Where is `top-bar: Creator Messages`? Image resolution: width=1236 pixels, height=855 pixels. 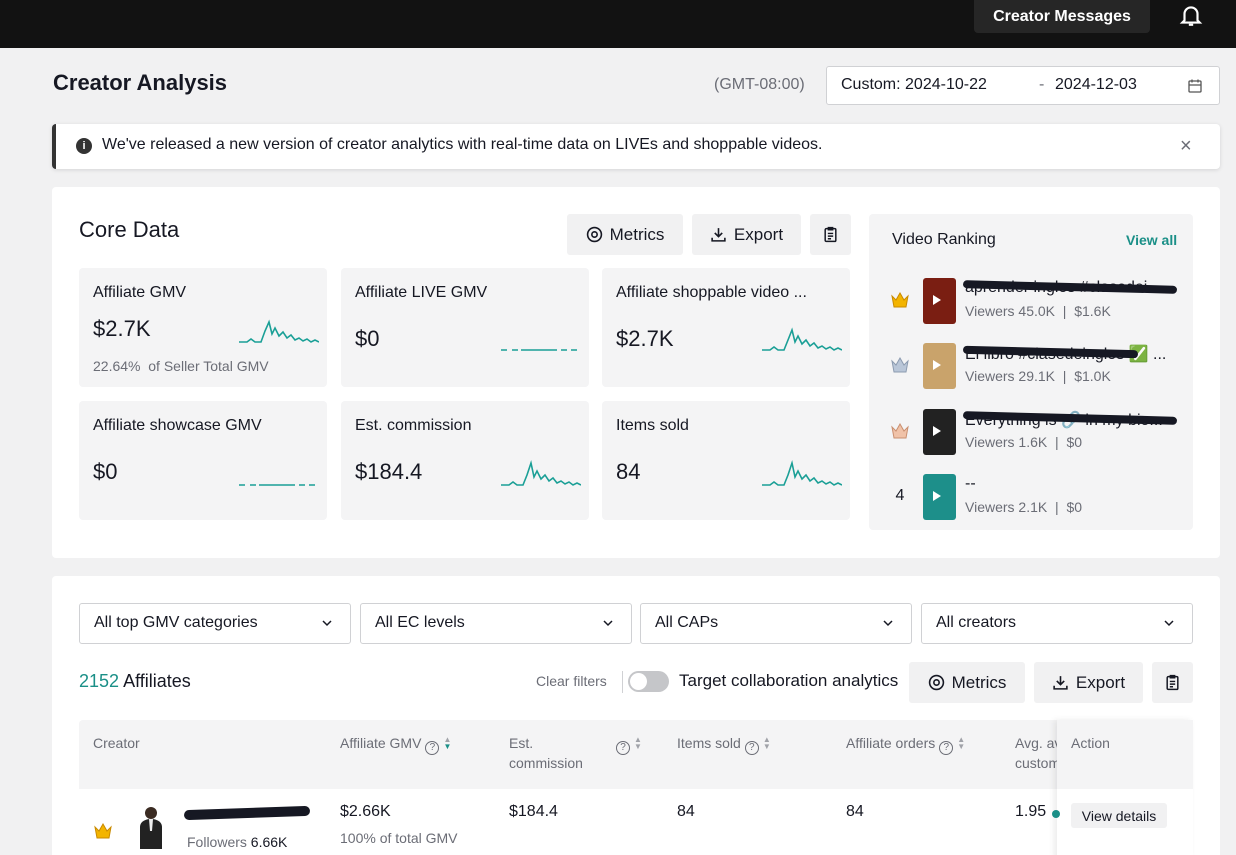 top-bar: Creator Messages is located at coordinates (618, 24).